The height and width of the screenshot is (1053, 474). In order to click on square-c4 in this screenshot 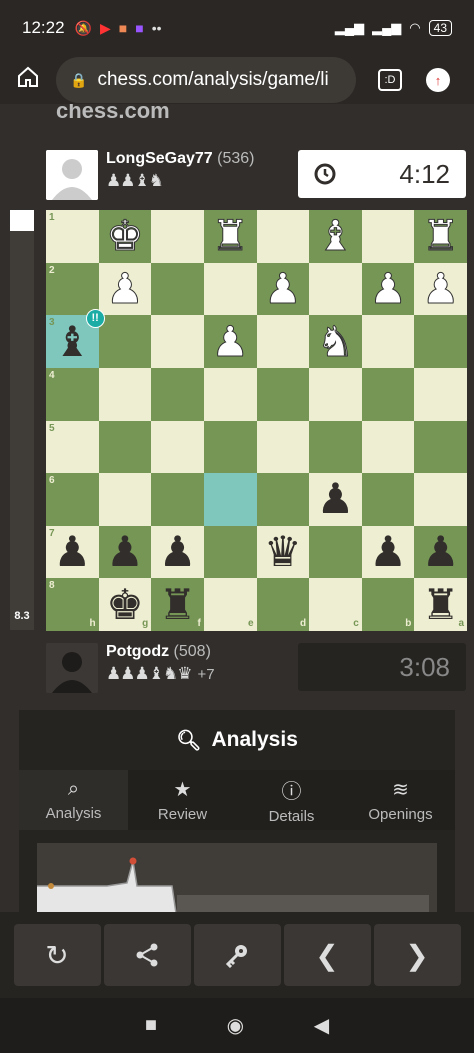, I will do `click(335, 394)`.